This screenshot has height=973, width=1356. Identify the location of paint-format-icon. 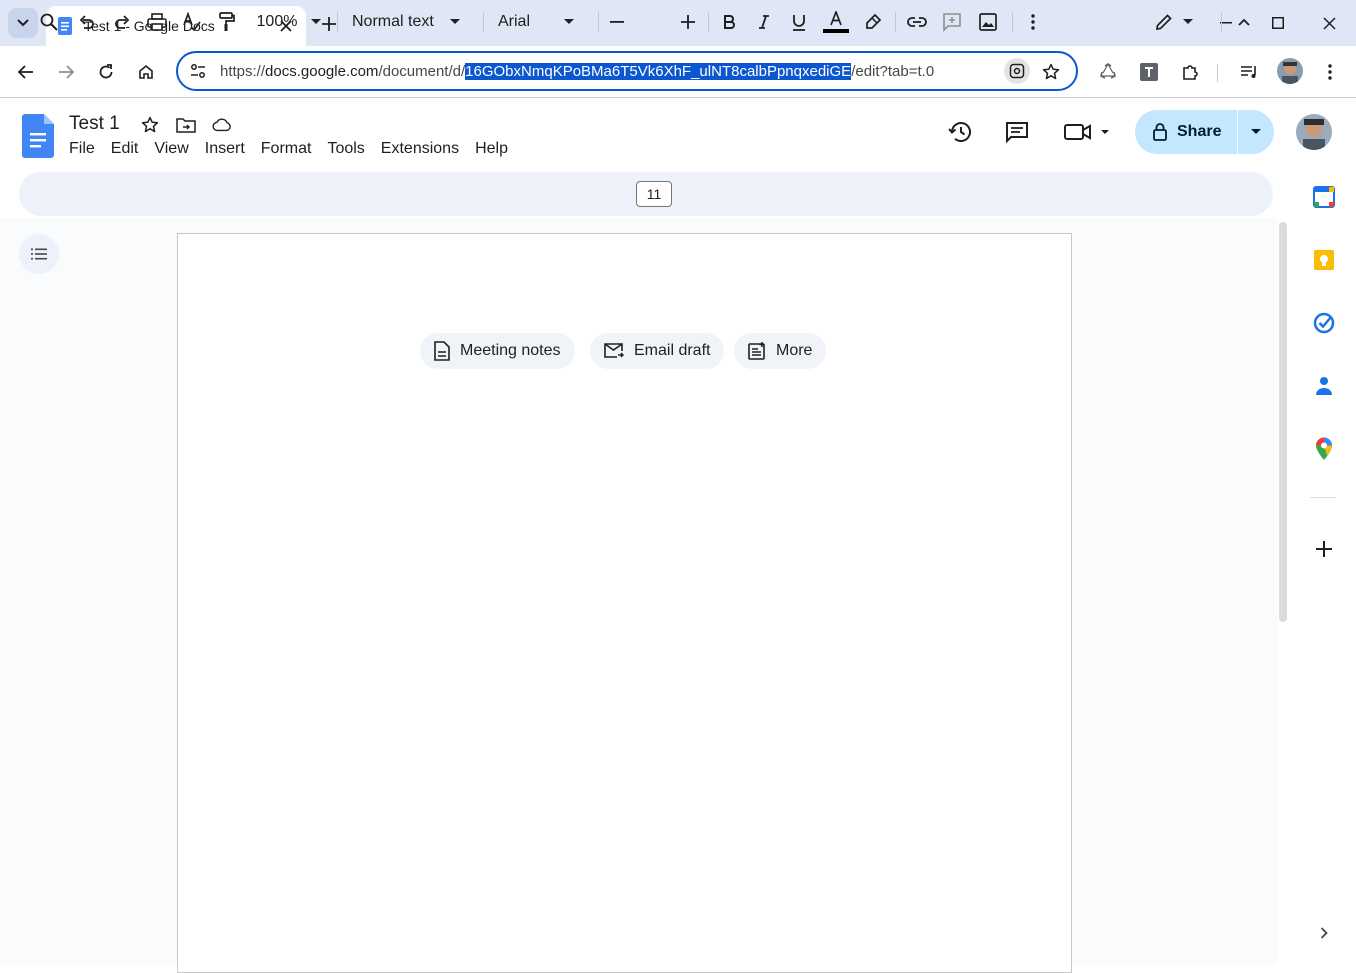
(227, 22).